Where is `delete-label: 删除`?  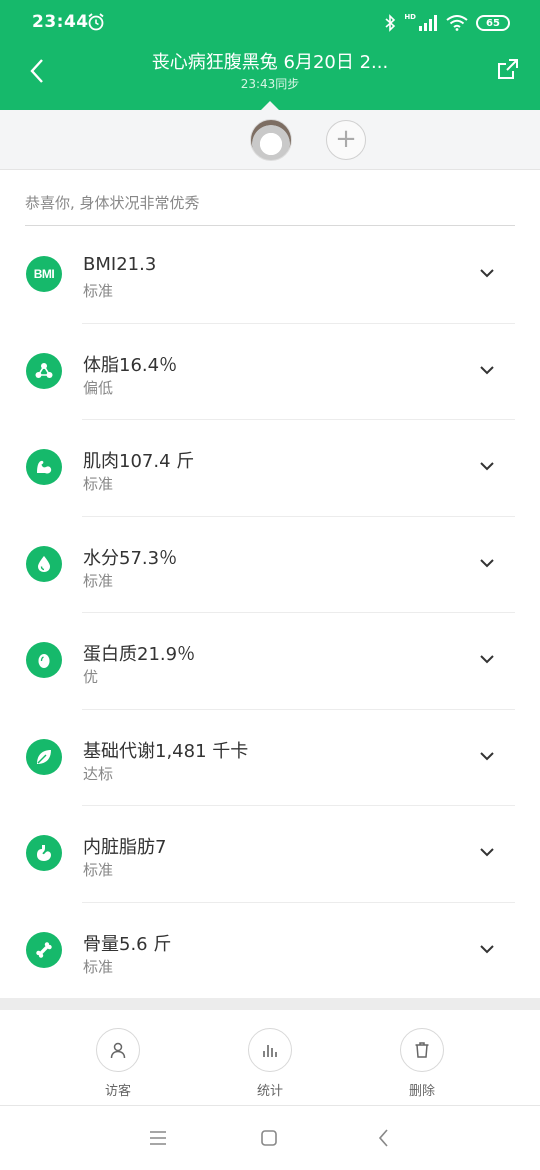
delete-label: 删除 is located at coordinates (421, 1091).